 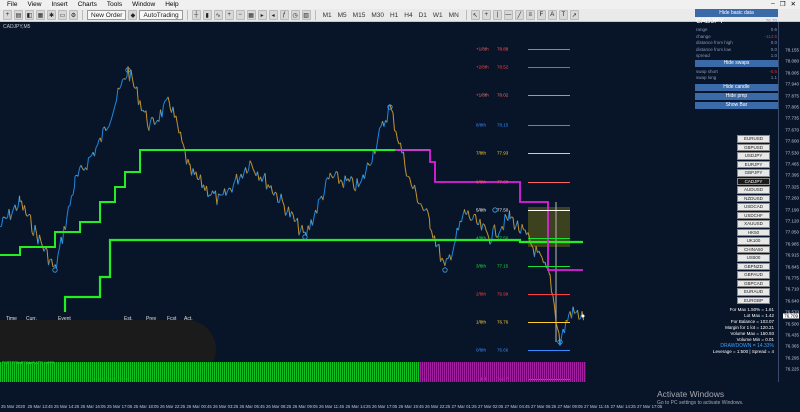 I want to click on new-chart-icon: +, so click(x=7, y=15).